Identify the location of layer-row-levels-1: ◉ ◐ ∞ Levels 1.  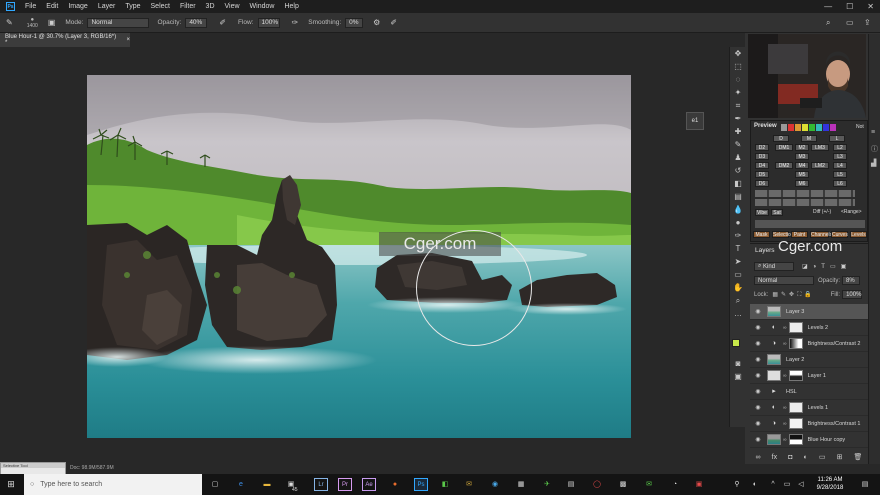
(809, 408).